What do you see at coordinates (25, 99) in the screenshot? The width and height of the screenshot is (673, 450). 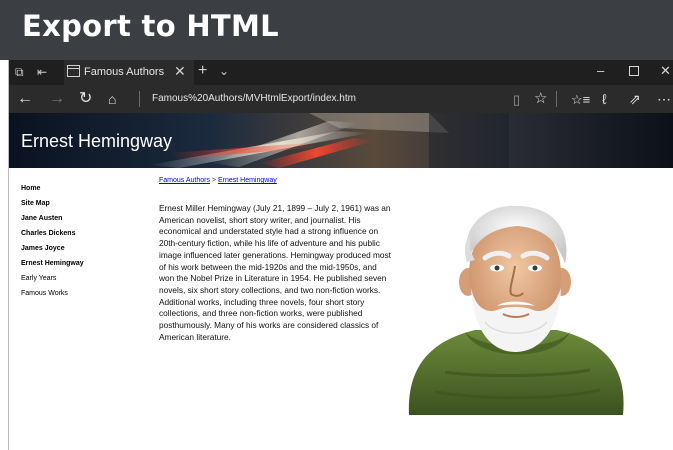 I see `back-icon: ←` at bounding box center [25, 99].